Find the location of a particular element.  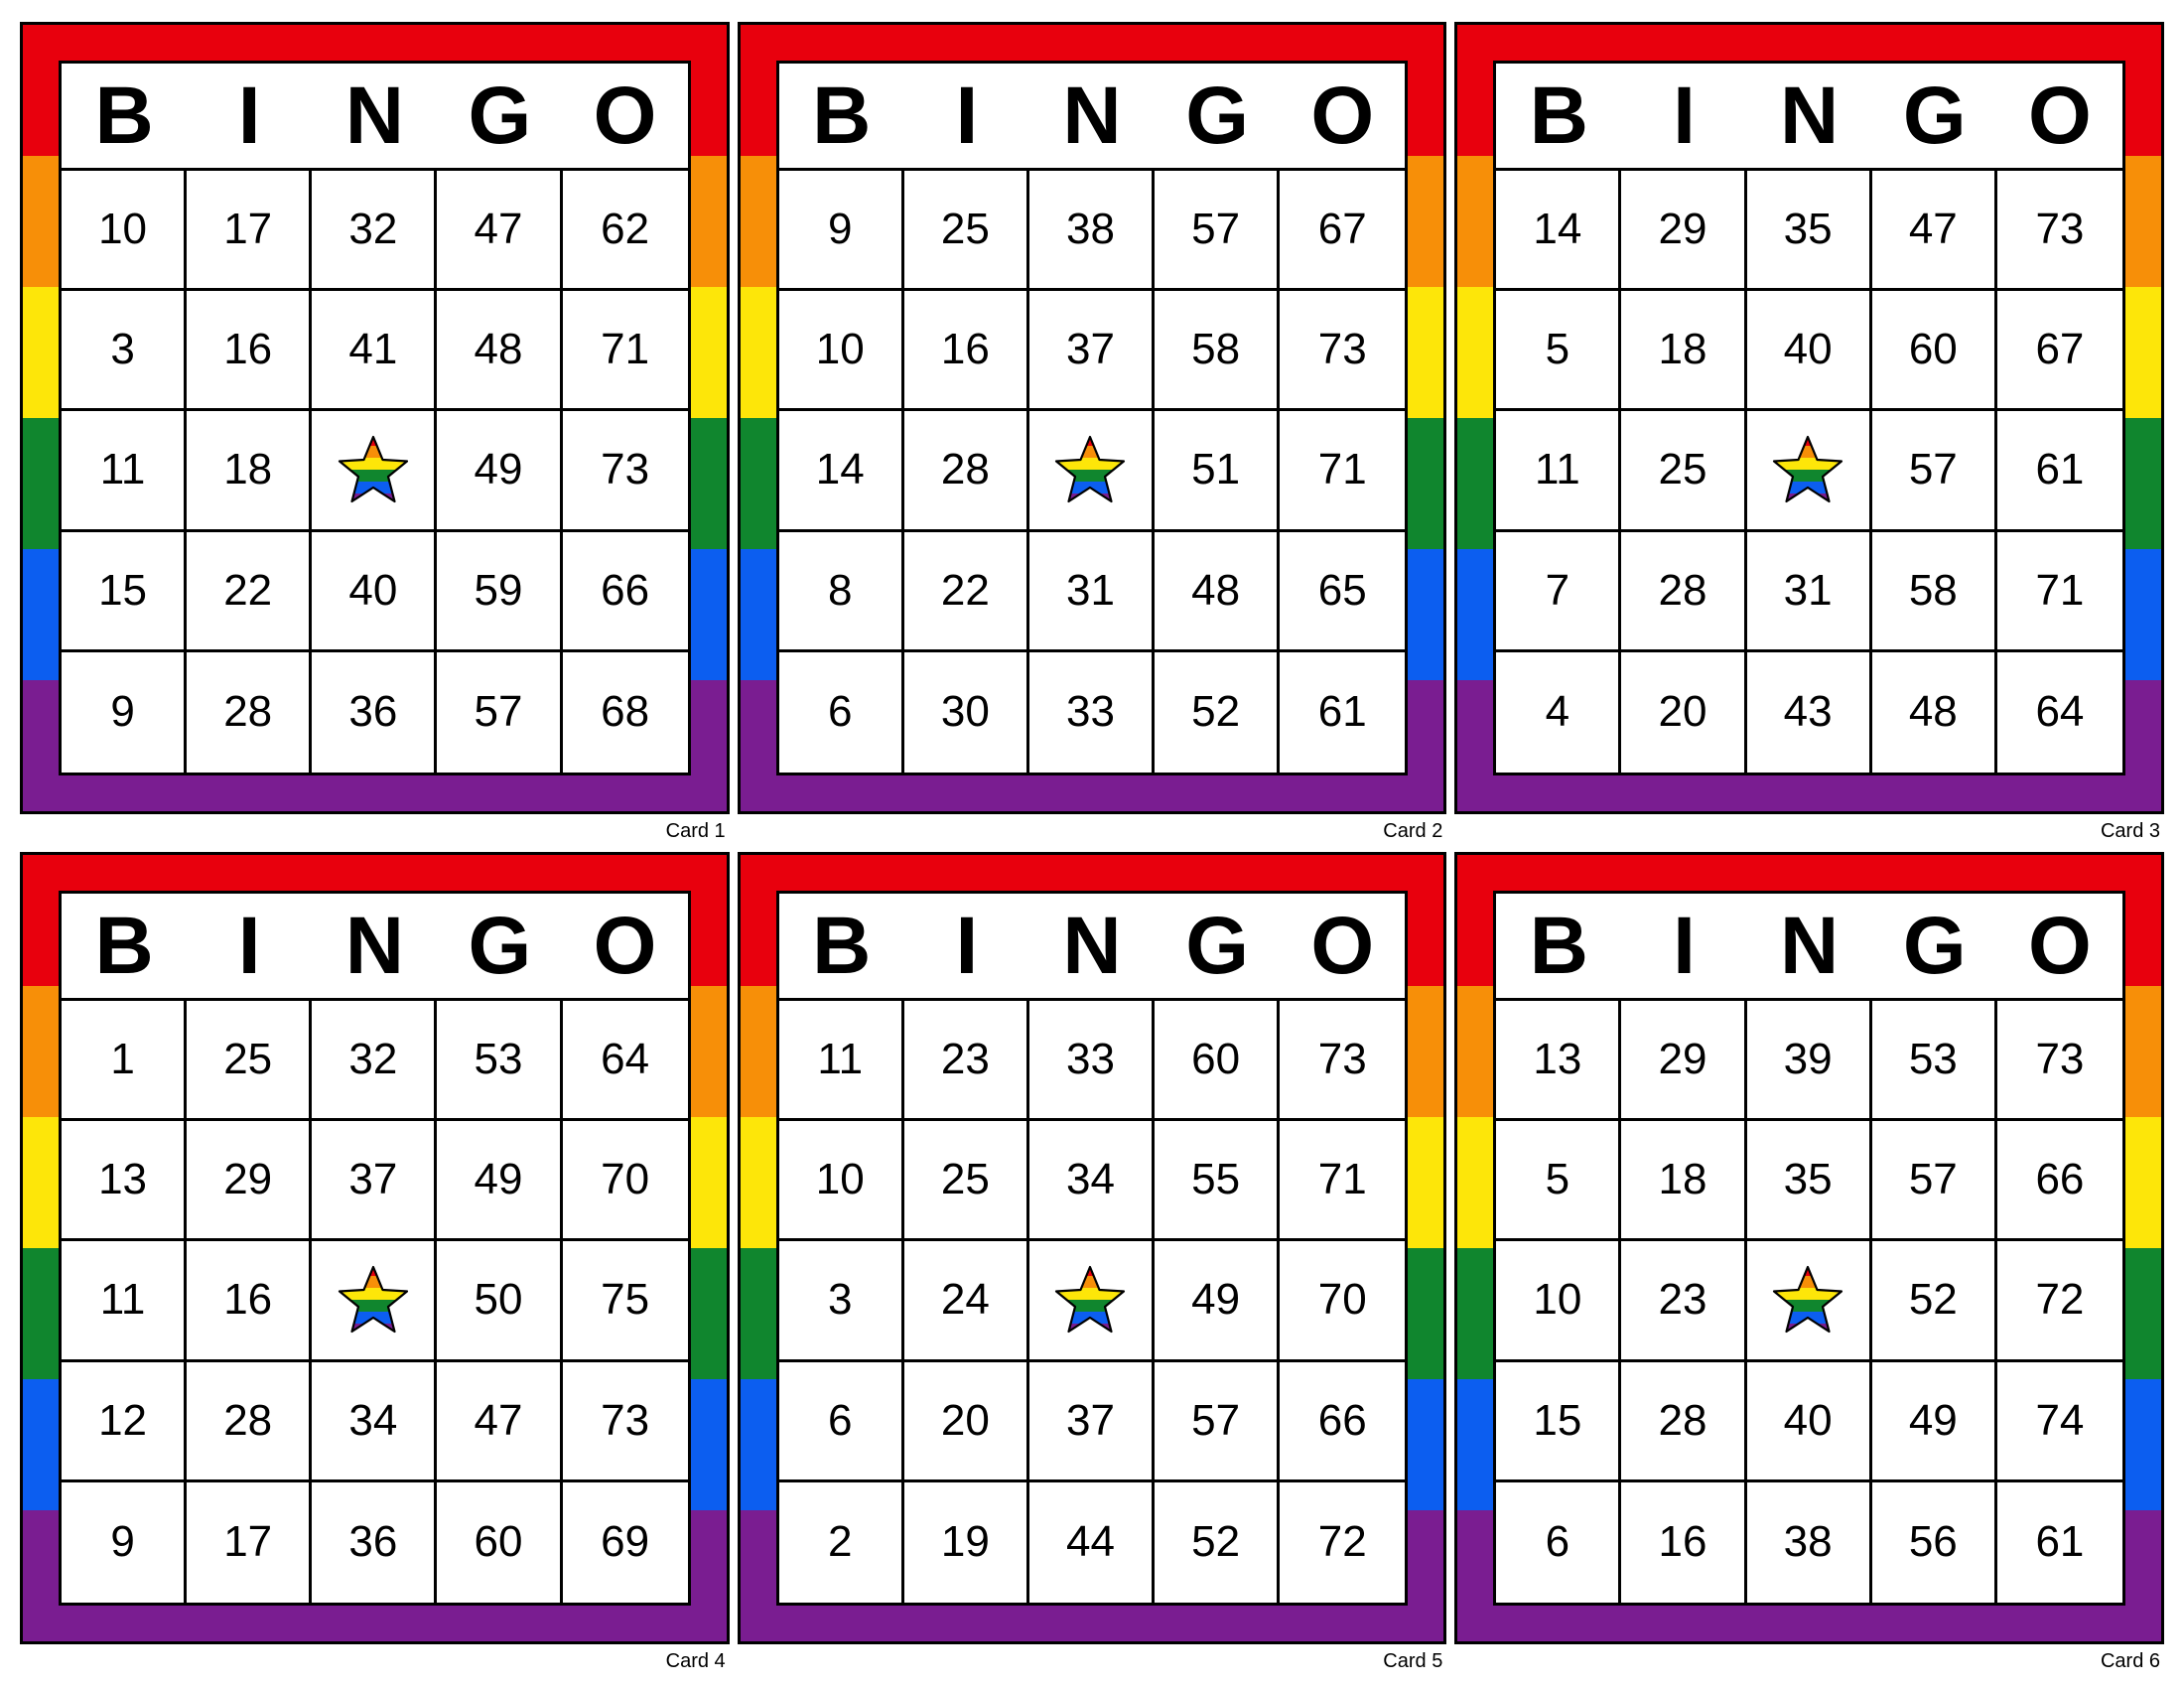

bingo-number-cell: 20 is located at coordinates (966, 1421).